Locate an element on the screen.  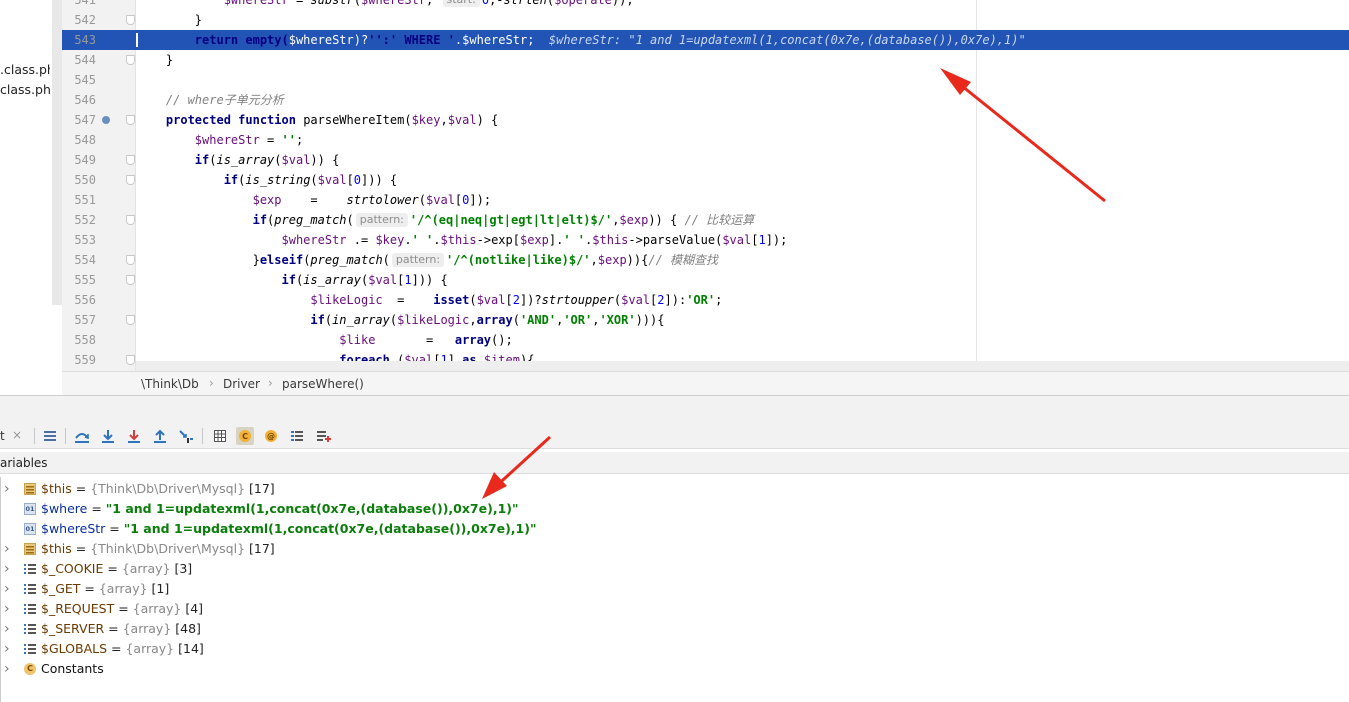
line-number: 552 is located at coordinates (79, 220).